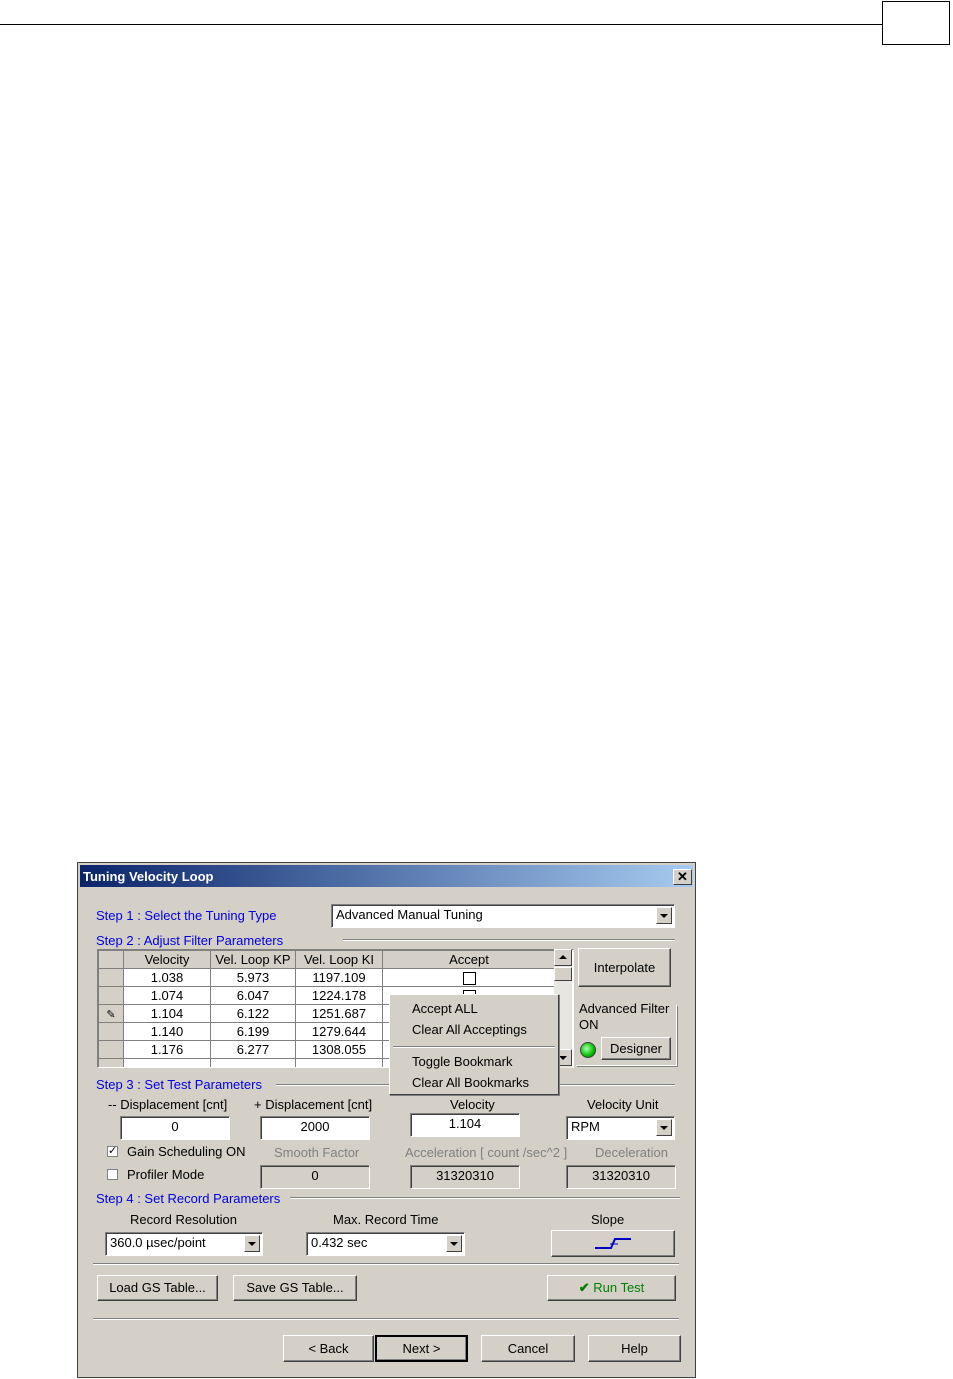 Image resolution: width=953 pixels, height=1379 pixels. What do you see at coordinates (620, 1128) in the screenshot?
I see `velocity-unit-select: RPM` at bounding box center [620, 1128].